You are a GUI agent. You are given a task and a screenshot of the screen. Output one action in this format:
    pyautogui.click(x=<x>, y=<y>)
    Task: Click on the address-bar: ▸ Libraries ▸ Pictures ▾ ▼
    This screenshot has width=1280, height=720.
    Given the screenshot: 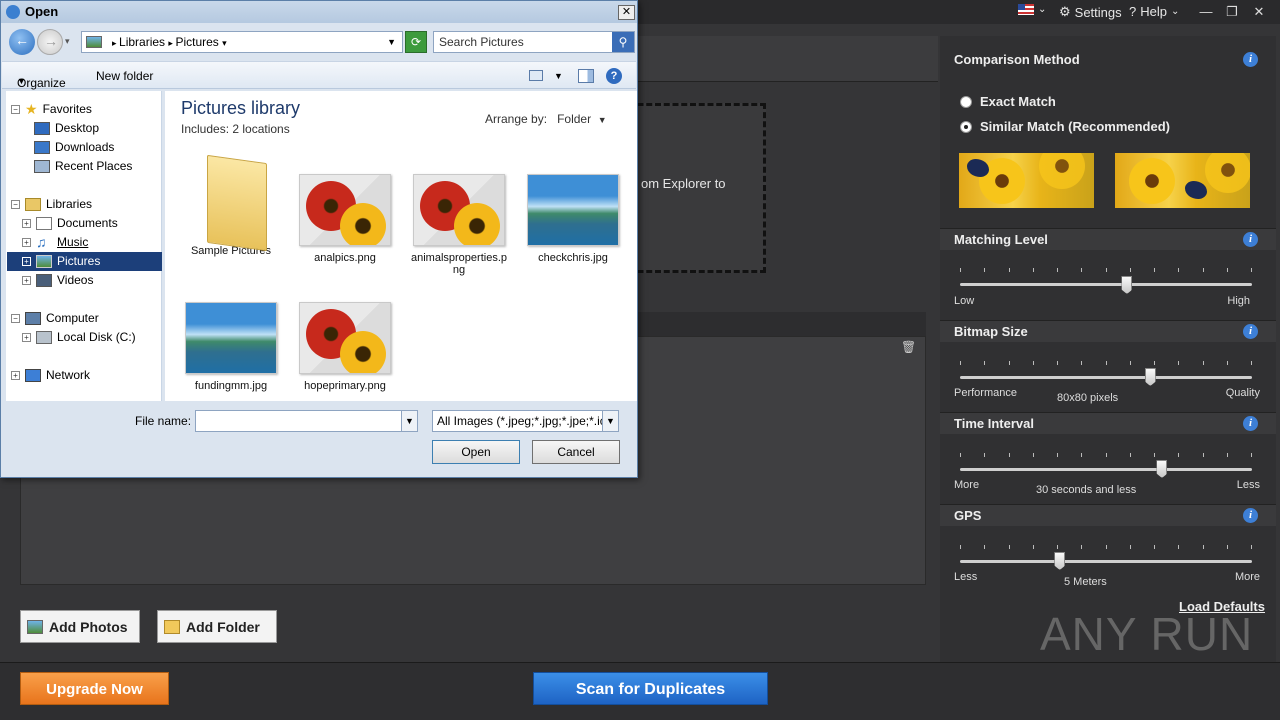 What is the action you would take?
    pyautogui.click(x=242, y=42)
    